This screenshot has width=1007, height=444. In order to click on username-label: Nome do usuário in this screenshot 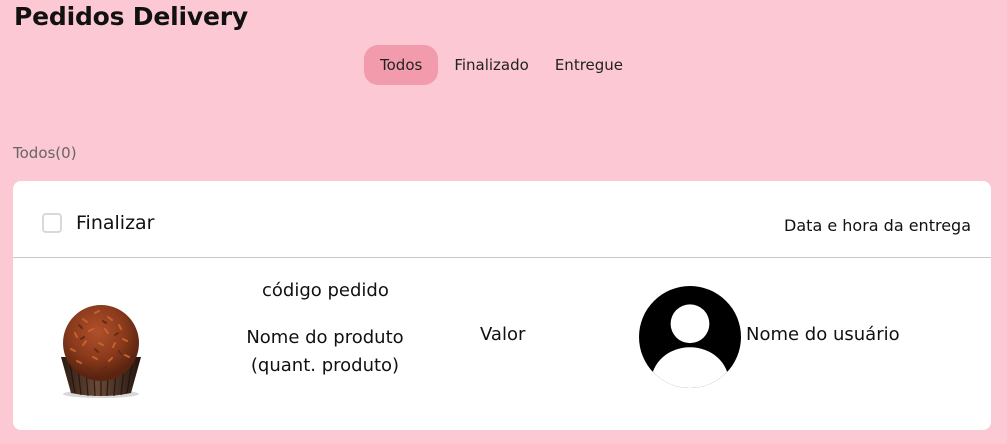, I will do `click(823, 334)`.